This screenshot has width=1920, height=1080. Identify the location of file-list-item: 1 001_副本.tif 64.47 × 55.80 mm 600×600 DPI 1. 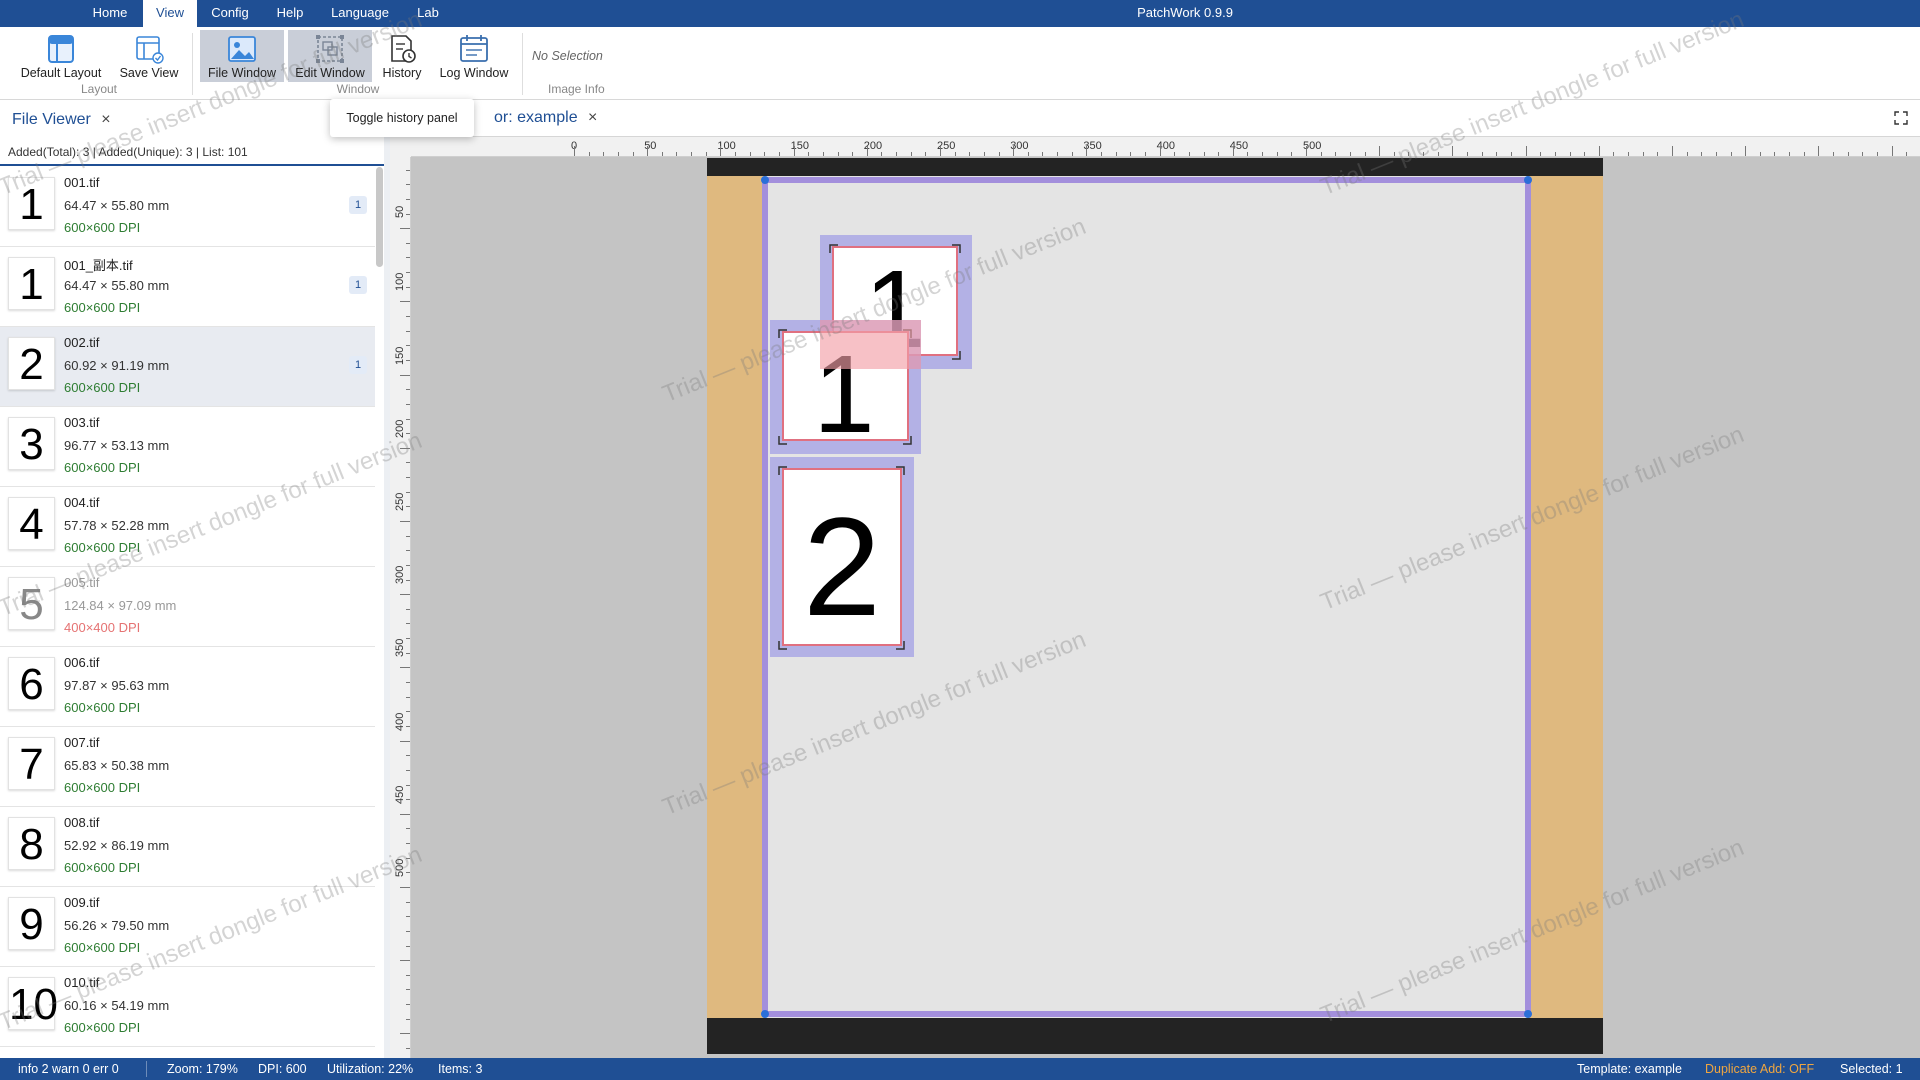
(187, 287).